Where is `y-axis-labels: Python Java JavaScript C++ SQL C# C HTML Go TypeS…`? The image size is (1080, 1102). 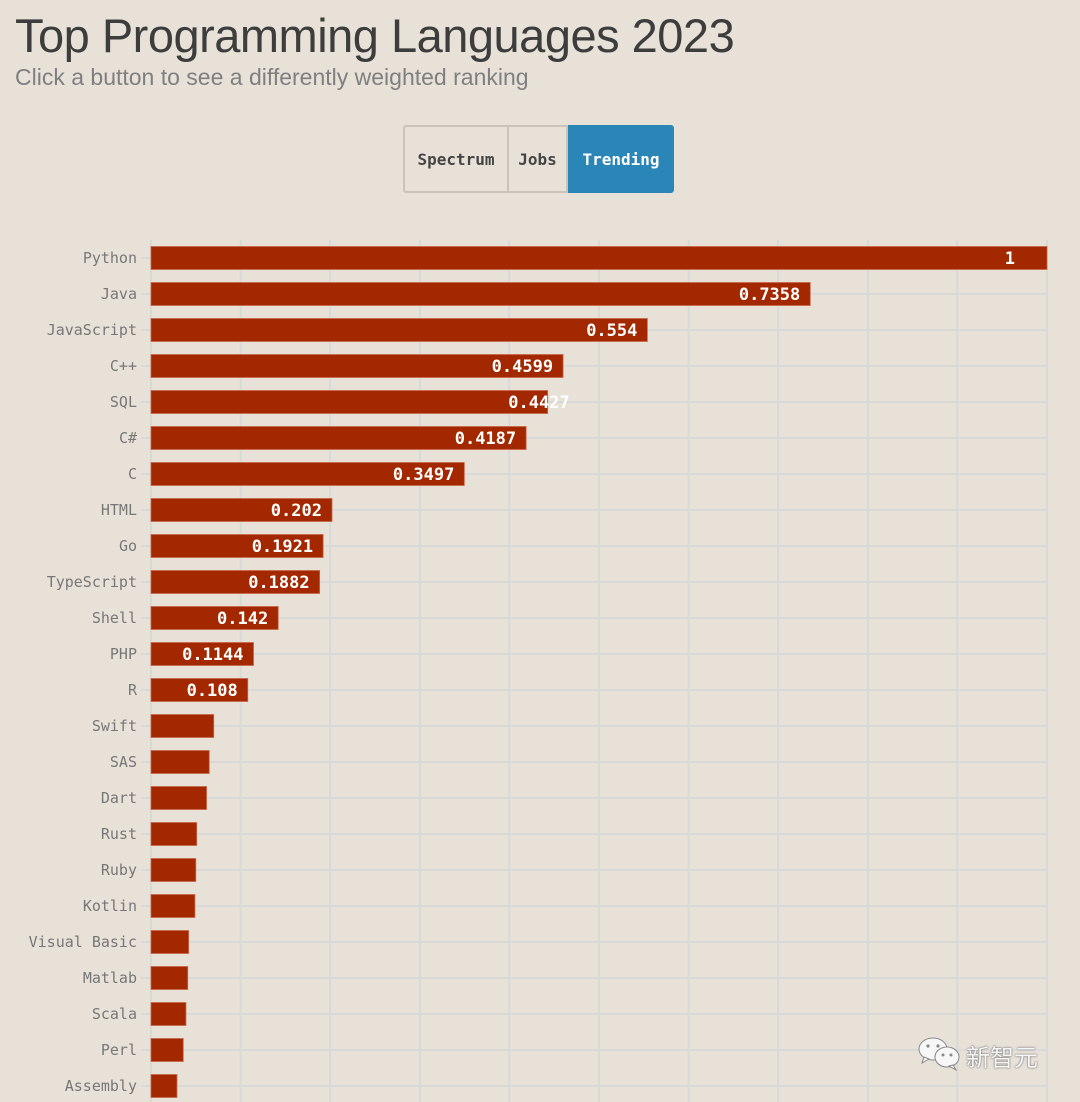
y-axis-labels: Python Java JavaScript C++ SQL C# C HTML Go TypeS… is located at coordinates (83, 672).